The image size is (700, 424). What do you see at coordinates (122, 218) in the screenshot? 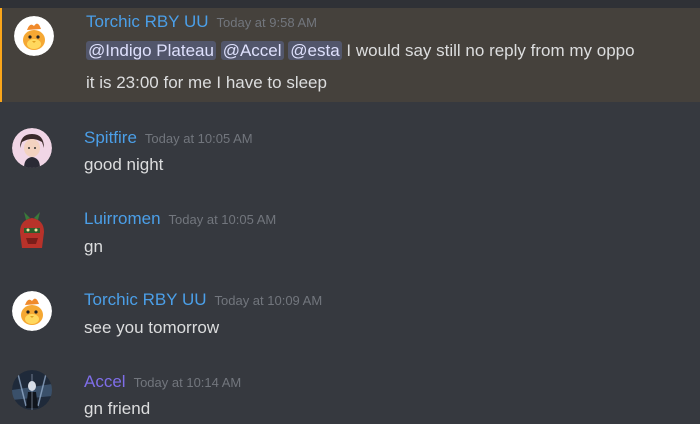
I see `username: Luirromen` at bounding box center [122, 218].